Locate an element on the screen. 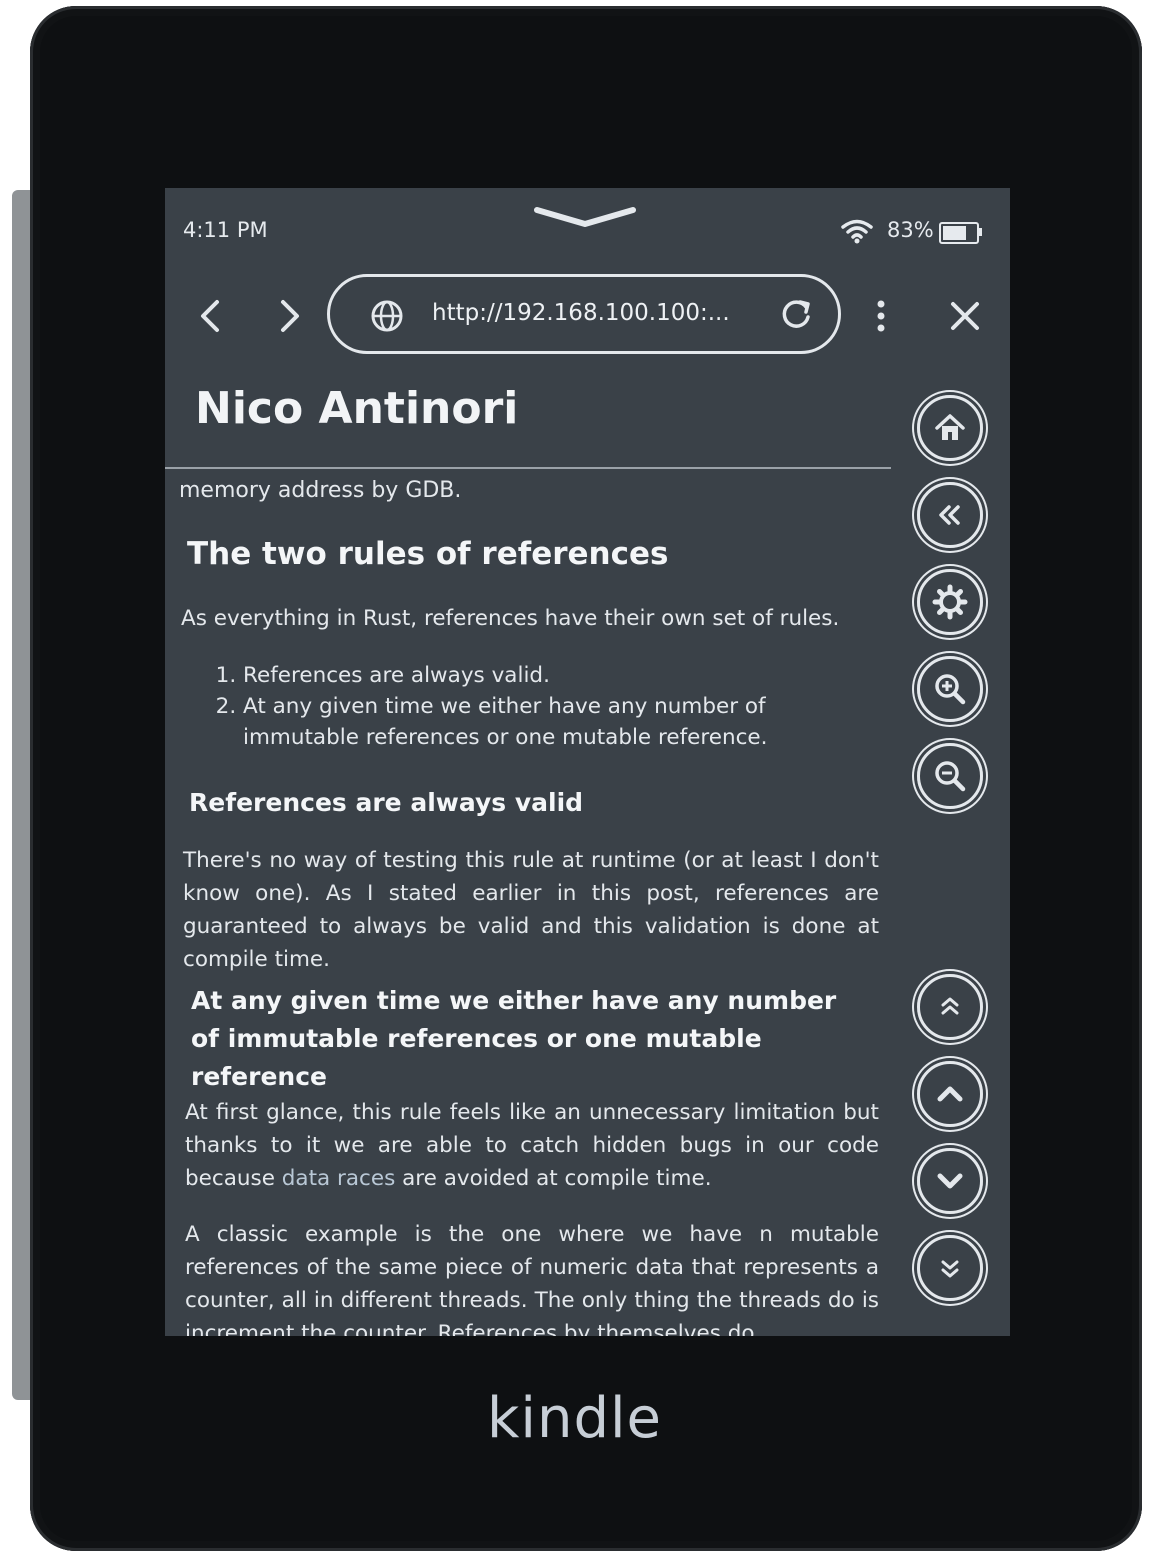 The image size is (1149, 1557). zoom-in-icon is located at coordinates (950, 689).